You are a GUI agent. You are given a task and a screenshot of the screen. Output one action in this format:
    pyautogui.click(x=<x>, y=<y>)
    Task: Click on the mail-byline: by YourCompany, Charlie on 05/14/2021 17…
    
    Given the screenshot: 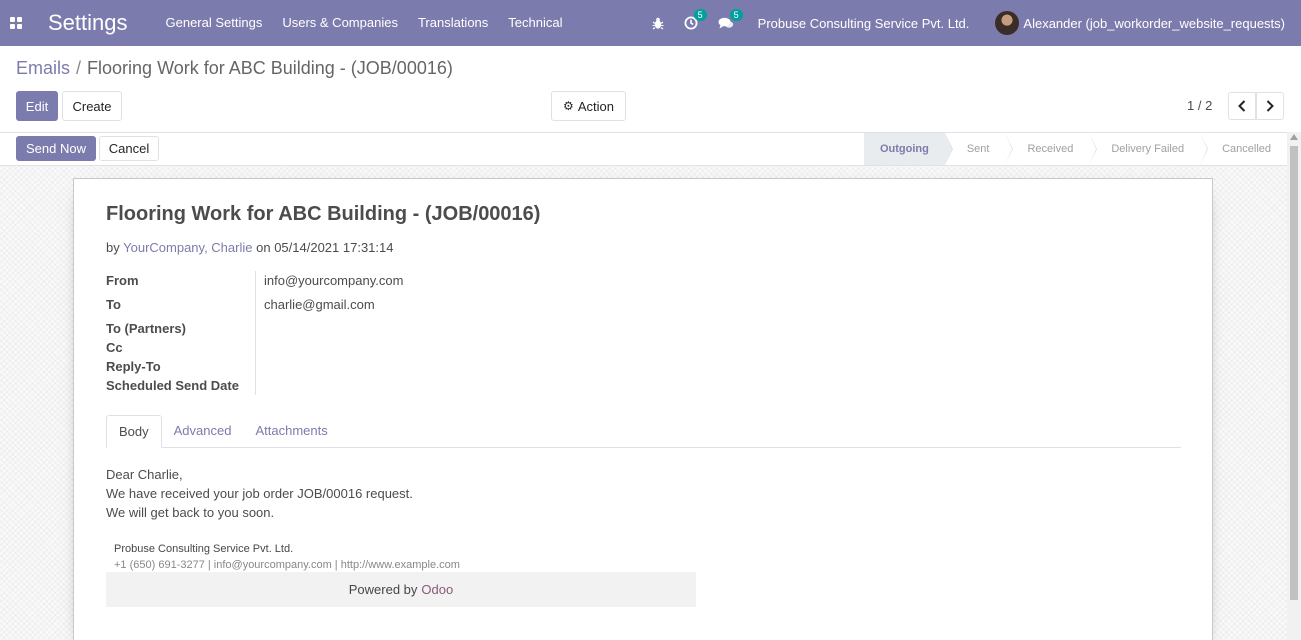 What is the action you would take?
    pyautogui.click(x=249, y=247)
    